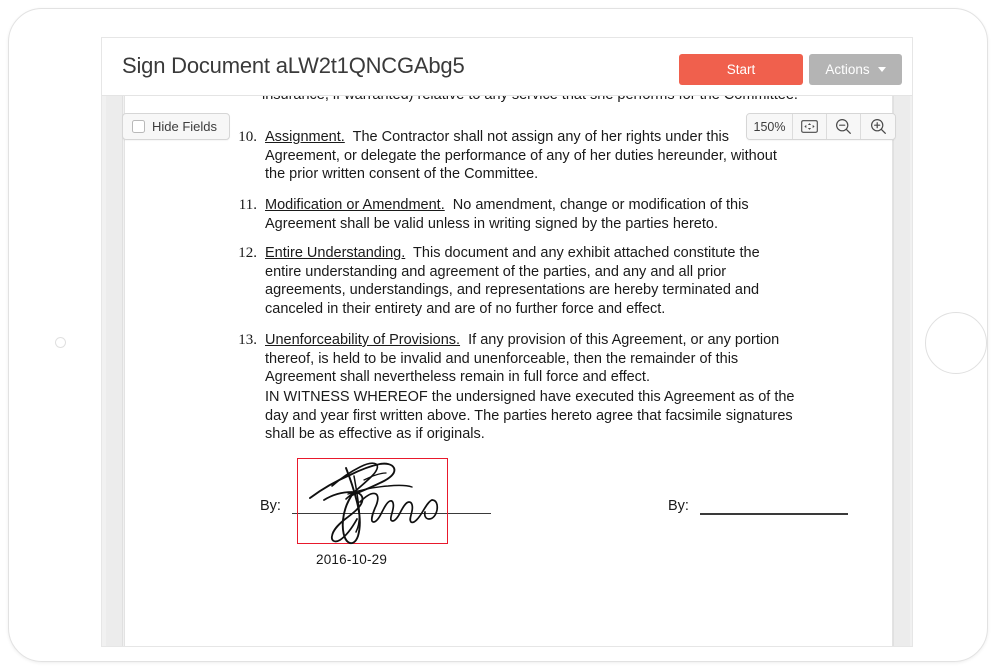  I want to click on fit-screen-button, so click(810, 126).